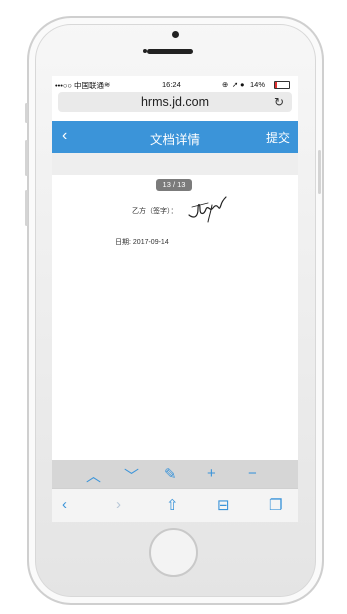 Image resolution: width=347 pixels, height=614 pixels. What do you see at coordinates (276, 85) in the screenshot?
I see `battery-level` at bounding box center [276, 85].